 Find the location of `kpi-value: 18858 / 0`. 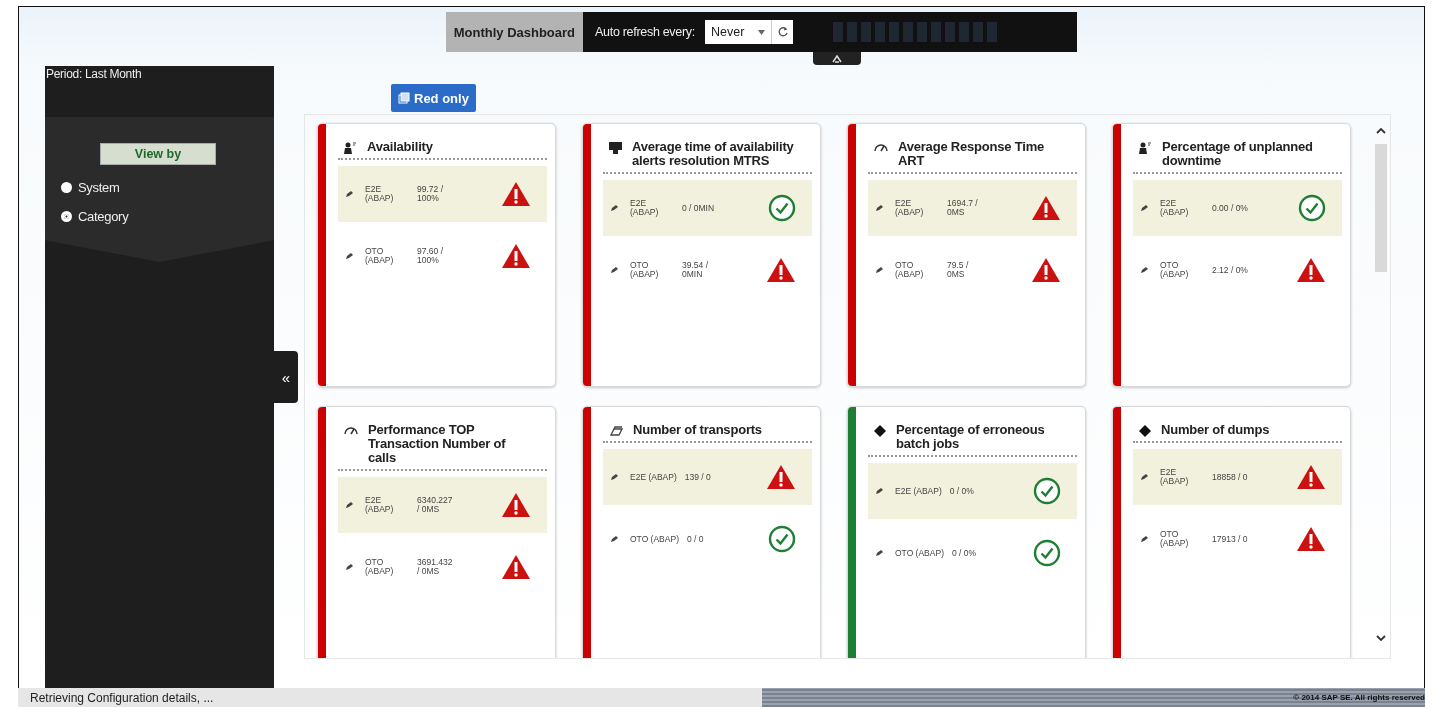

kpi-value: 18858 / 0 is located at coordinates (1230, 477).